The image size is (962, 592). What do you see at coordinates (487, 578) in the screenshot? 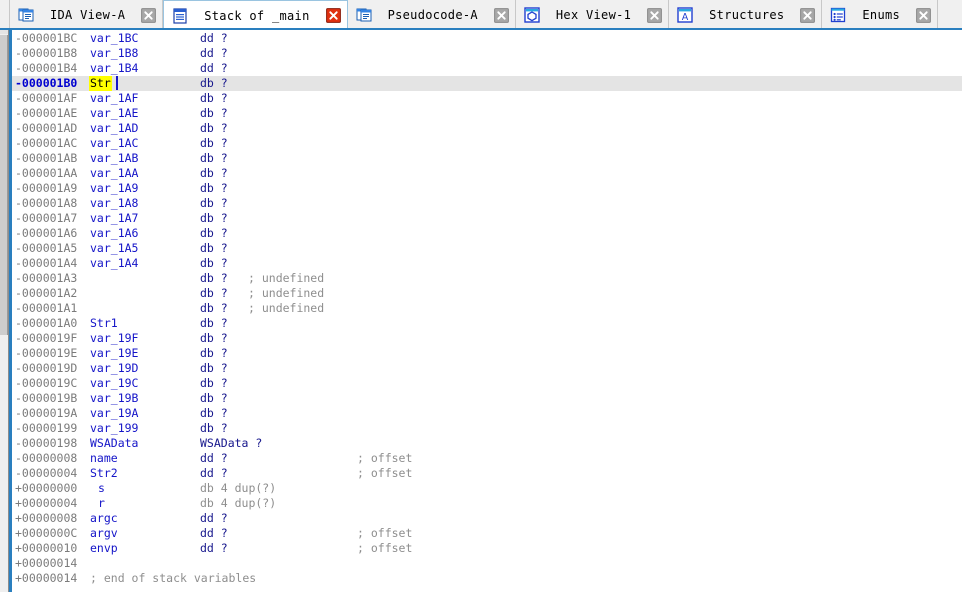
I see `stack-variable-row: +00000014 ; end of stack variables` at bounding box center [487, 578].